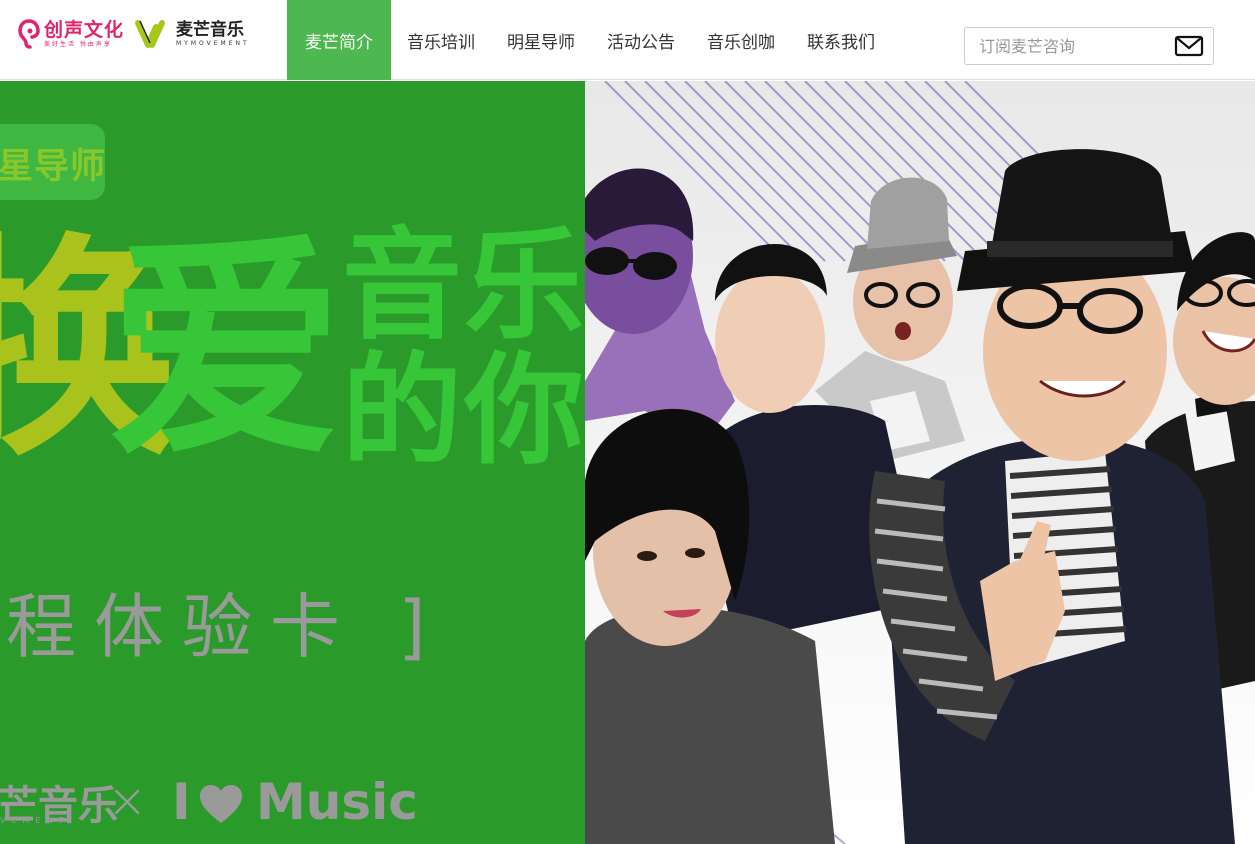  I want to click on banner-title: 换 爱 音乐 的你, so click(292, 352).